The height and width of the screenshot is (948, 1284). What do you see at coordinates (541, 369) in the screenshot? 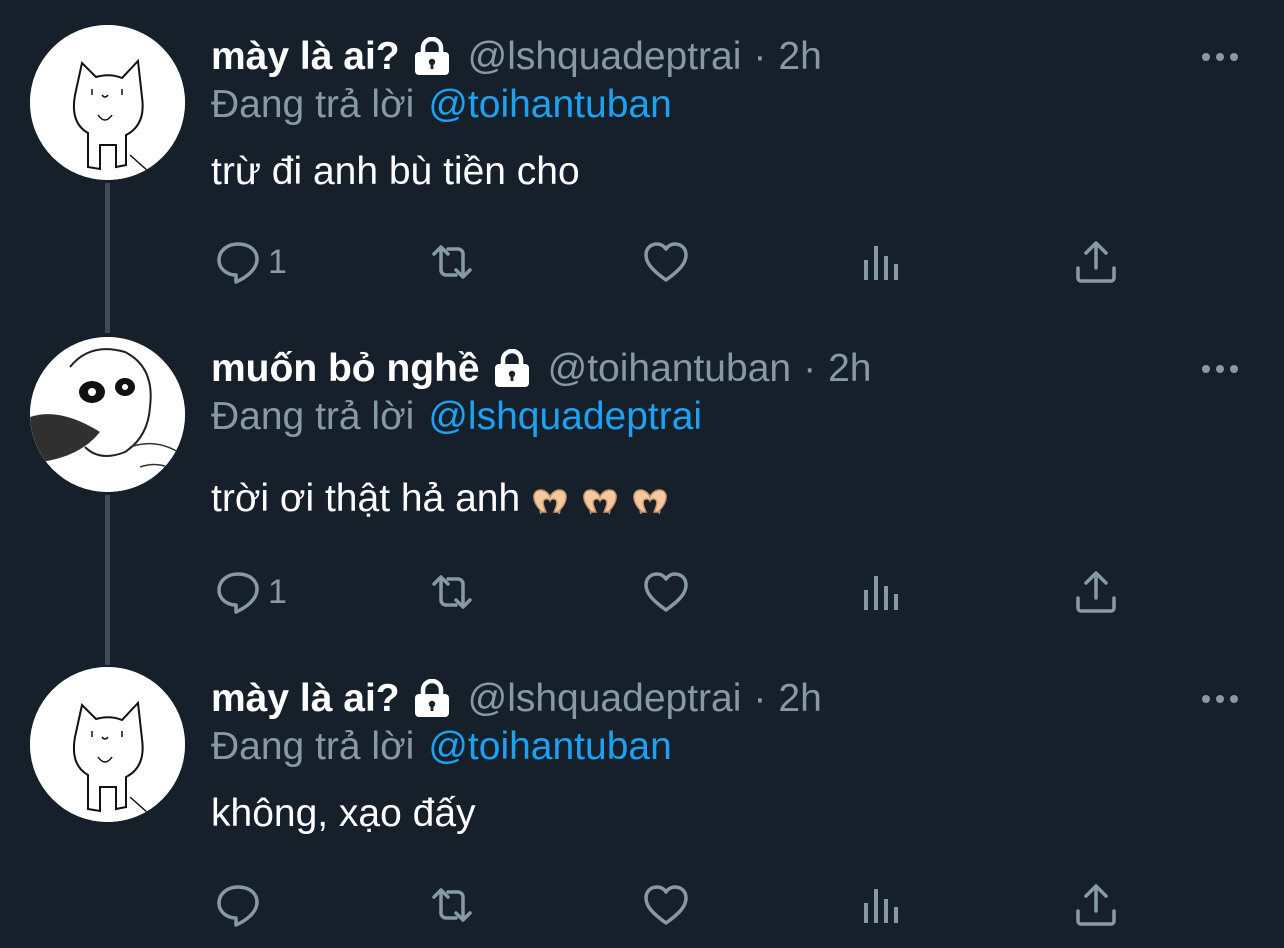
I see `tweet-header: muốn bỏ nghề @toihantuban · 2h` at bounding box center [541, 369].